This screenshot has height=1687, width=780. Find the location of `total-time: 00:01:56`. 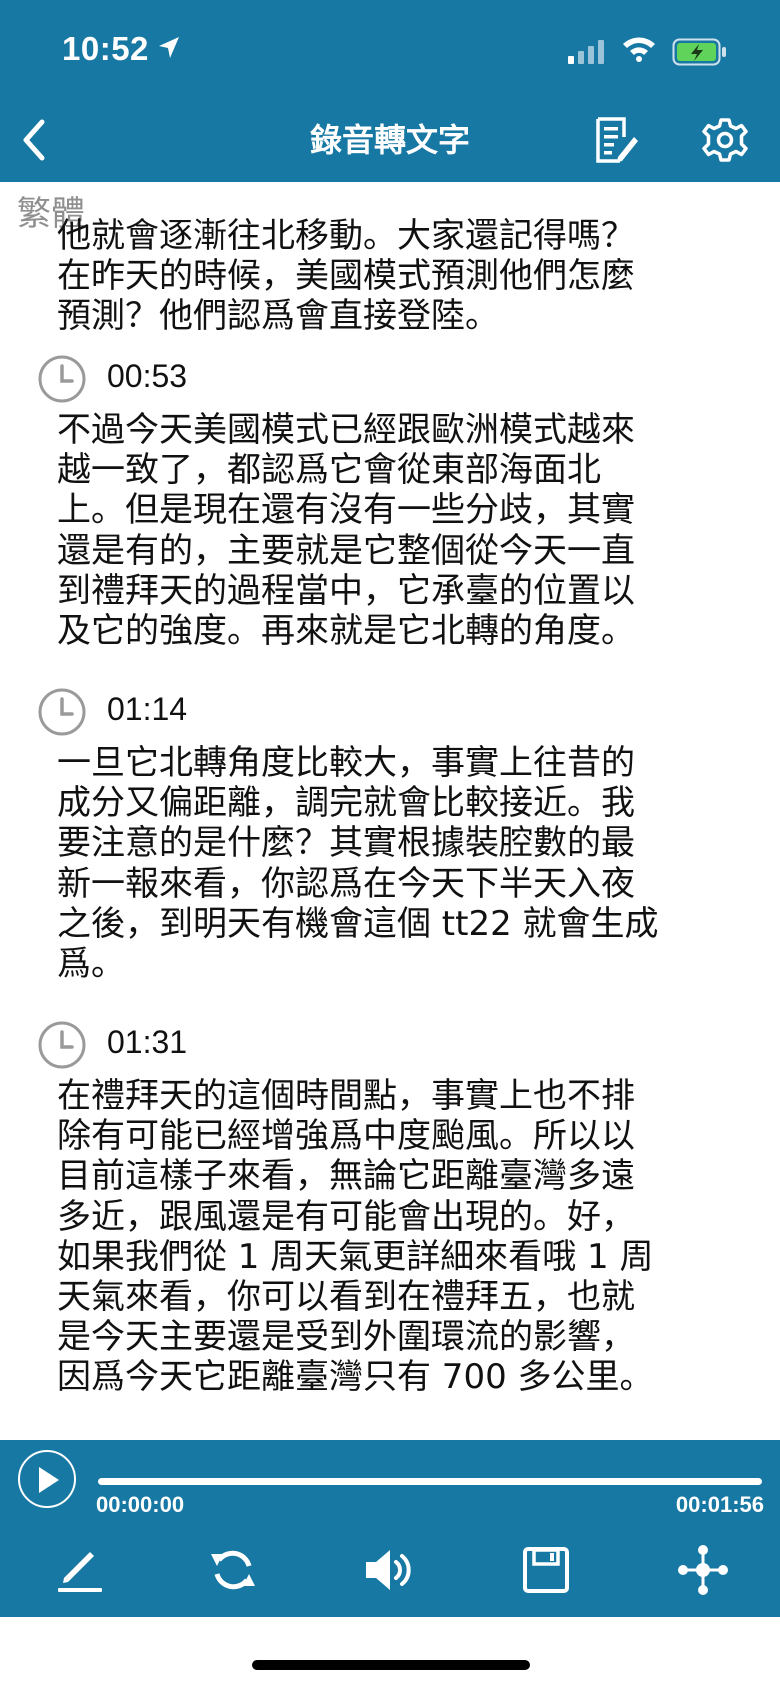

total-time: 00:01:56 is located at coordinates (719, 1504).